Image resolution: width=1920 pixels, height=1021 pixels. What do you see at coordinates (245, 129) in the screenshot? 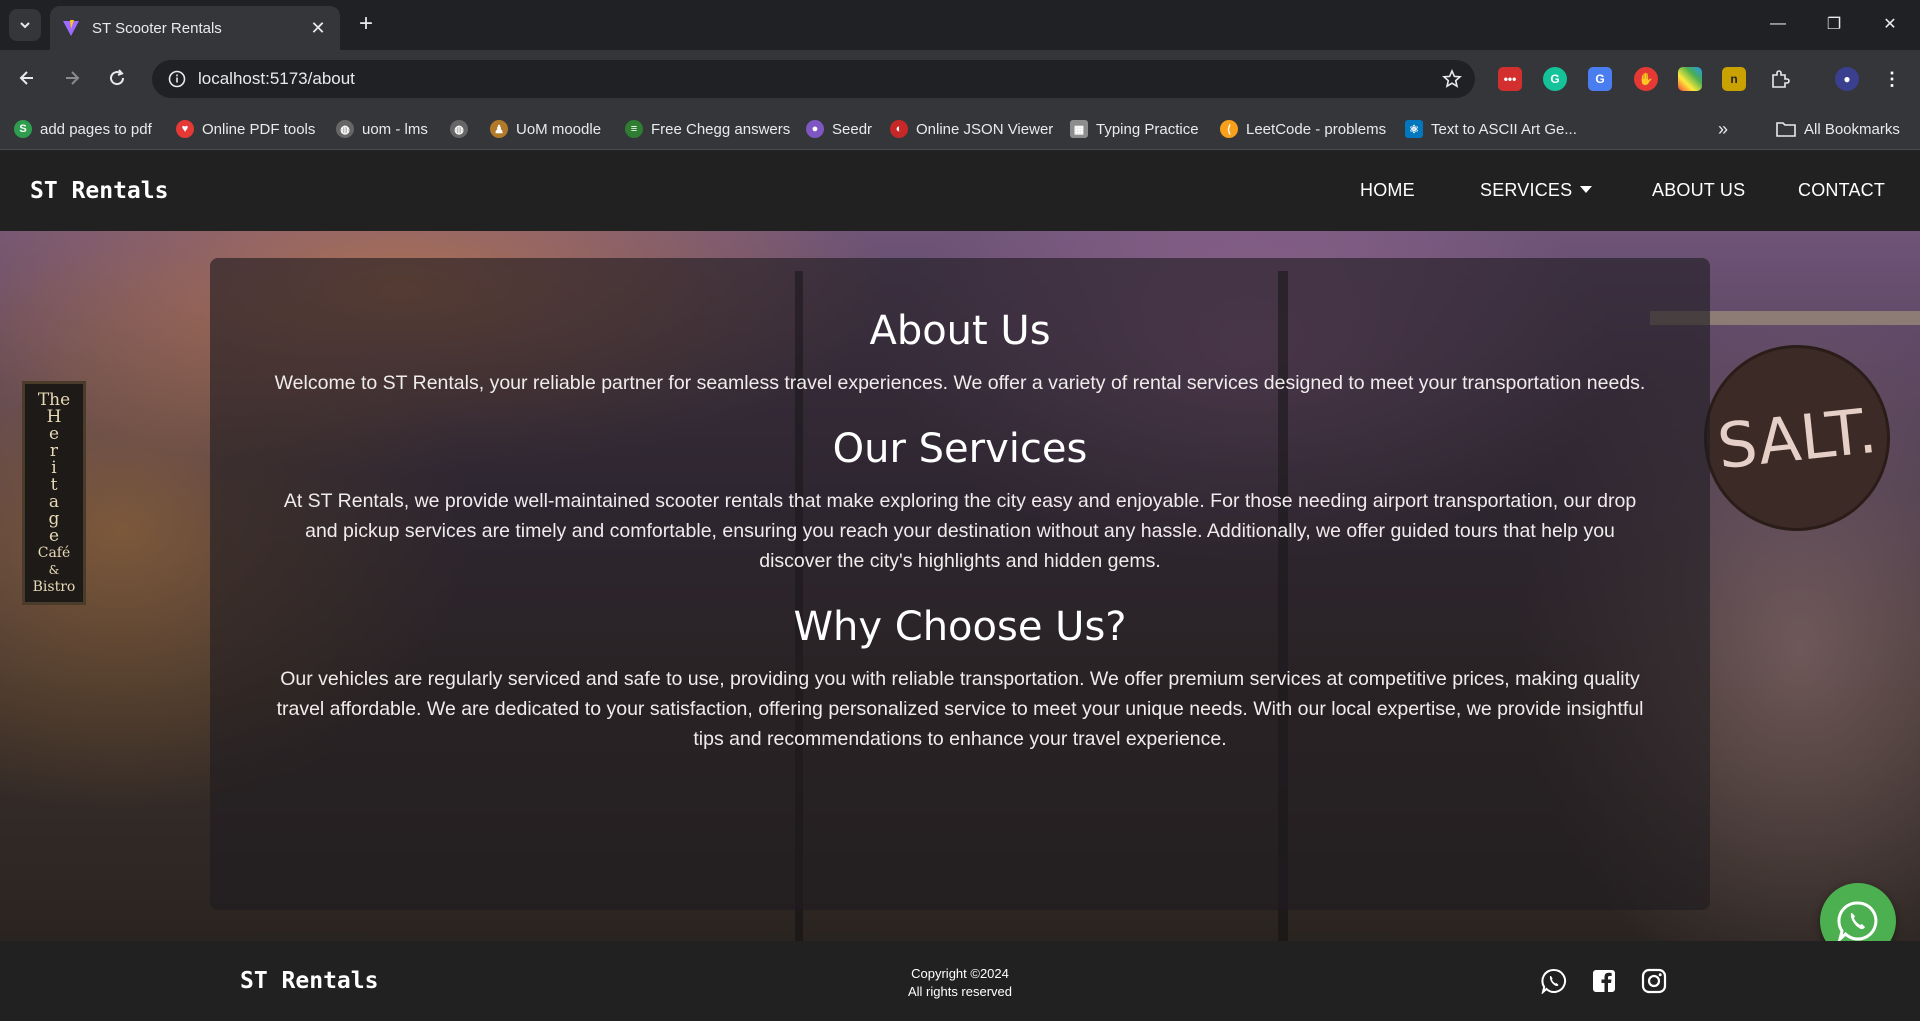
I see `bookmark-item: ♥ Online PDF tools` at bounding box center [245, 129].